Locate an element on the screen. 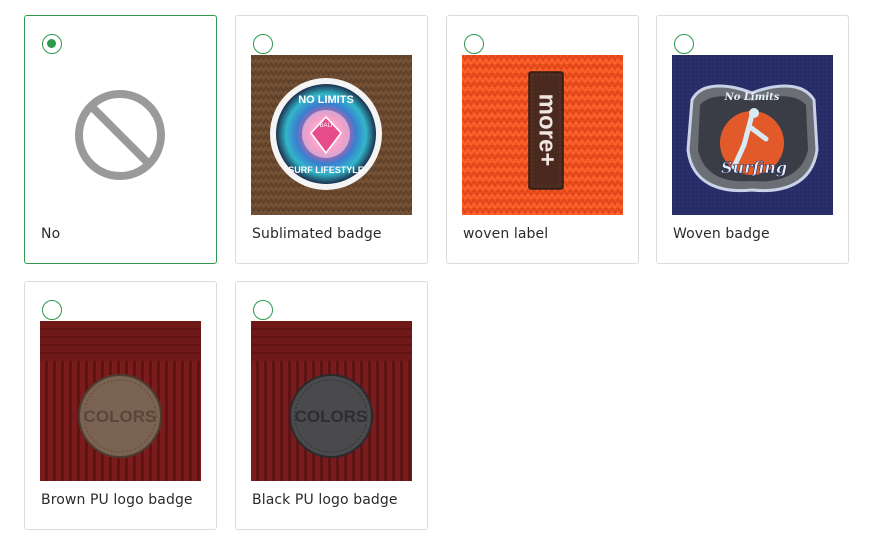 The width and height of the screenshot is (870, 545). radio-selected-dot is located at coordinates (51, 43).